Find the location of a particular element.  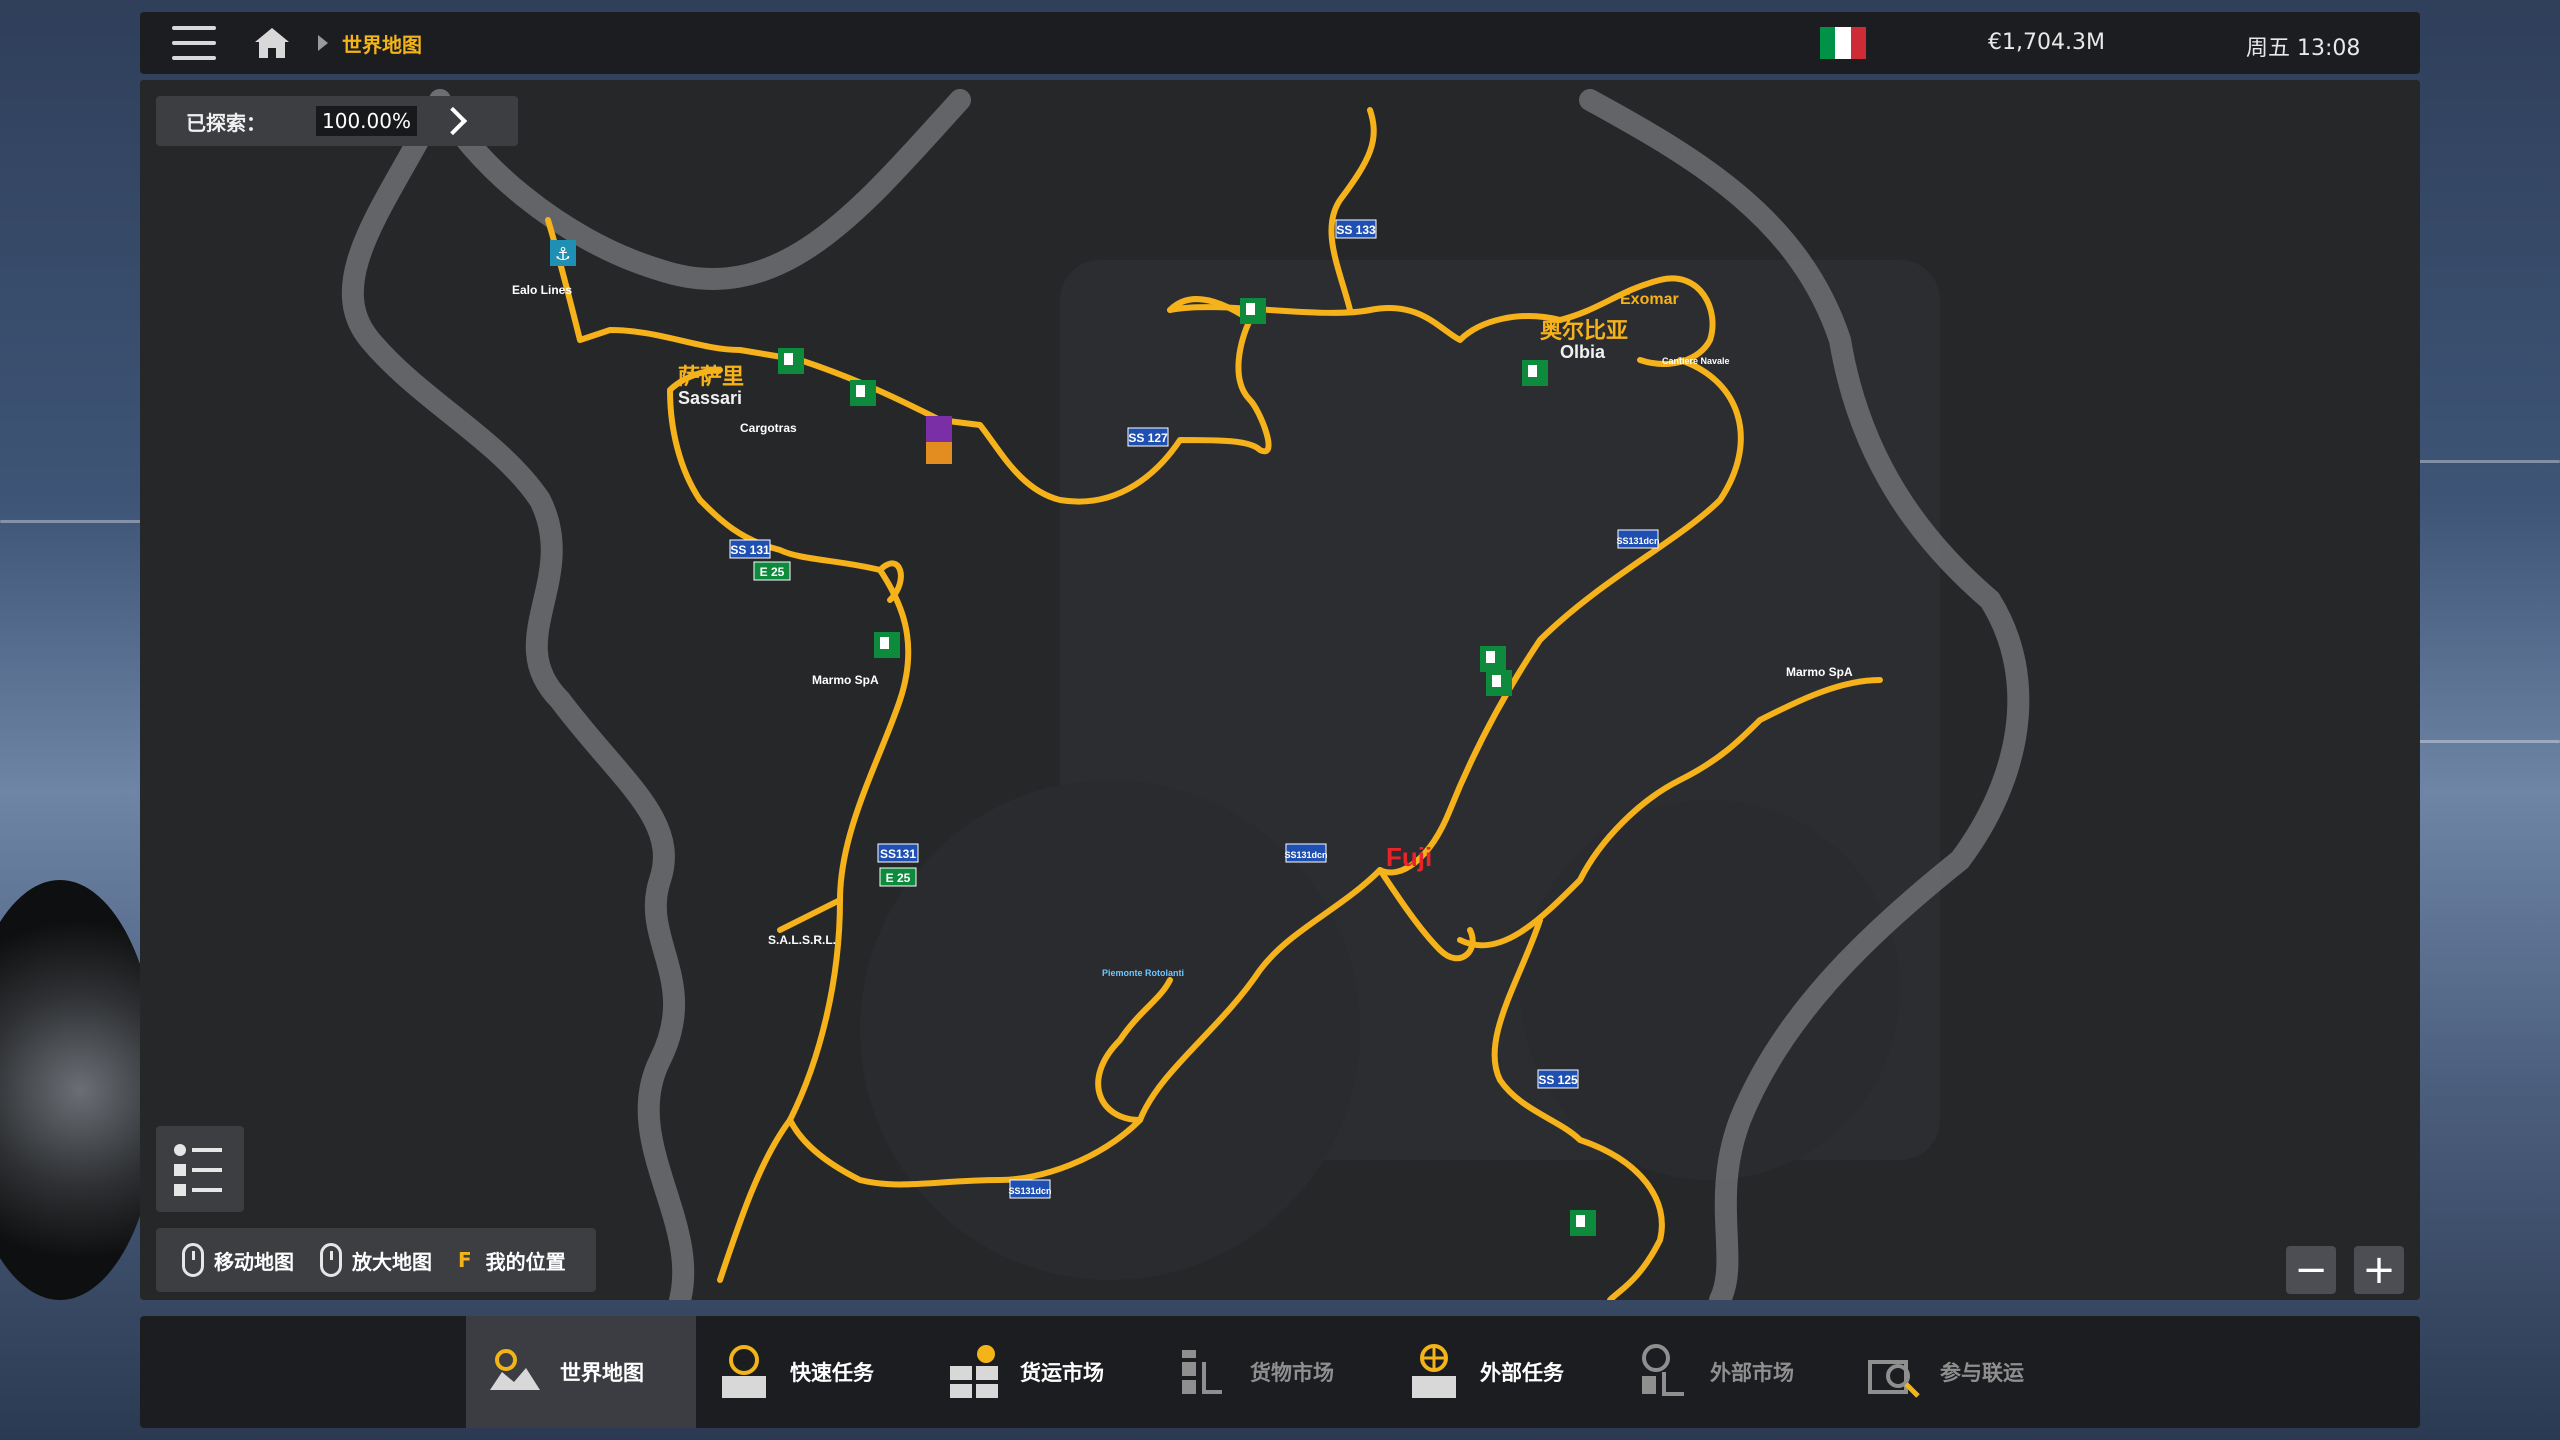

road-shield: SS 131 is located at coordinates (750, 549).